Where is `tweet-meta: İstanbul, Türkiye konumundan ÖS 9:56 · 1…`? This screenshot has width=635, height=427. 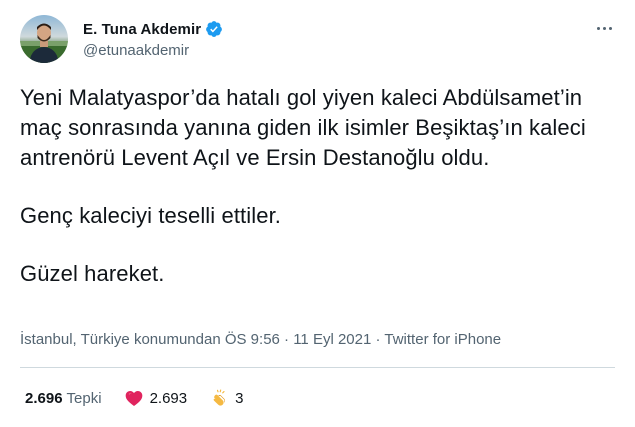 tweet-meta: İstanbul, Türkiye konumundan ÖS 9:56 · 1… is located at coordinates (260, 339).